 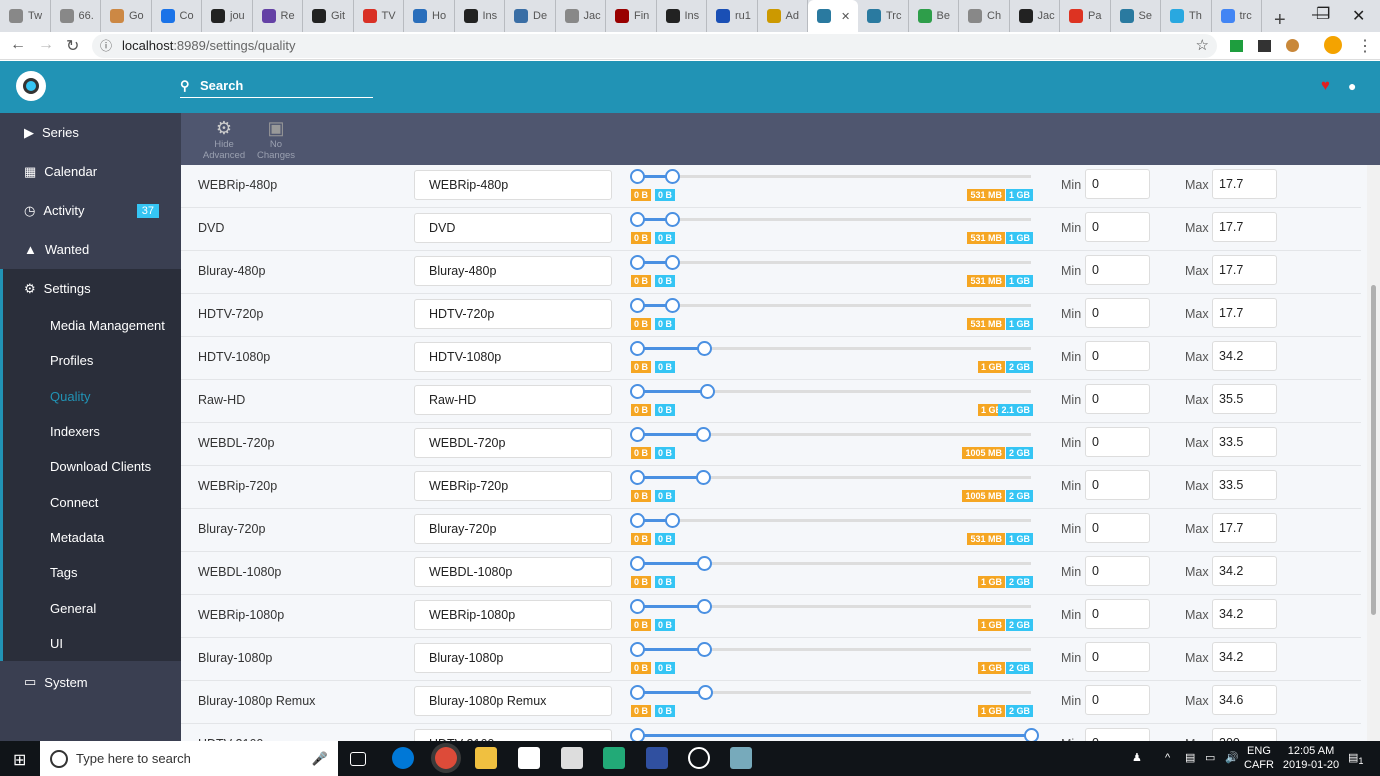 What do you see at coordinates (429, 16) in the screenshot?
I see `browser-tab: Ho` at bounding box center [429, 16].